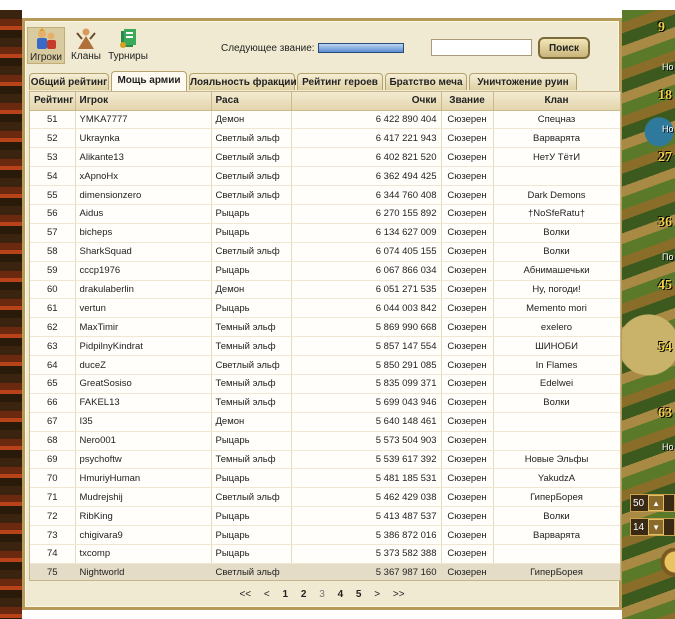 The width and height of the screenshot is (675, 619). What do you see at coordinates (556, 157) in the screenshot?
I see `cell-clan: НетУ ТётИ` at bounding box center [556, 157].